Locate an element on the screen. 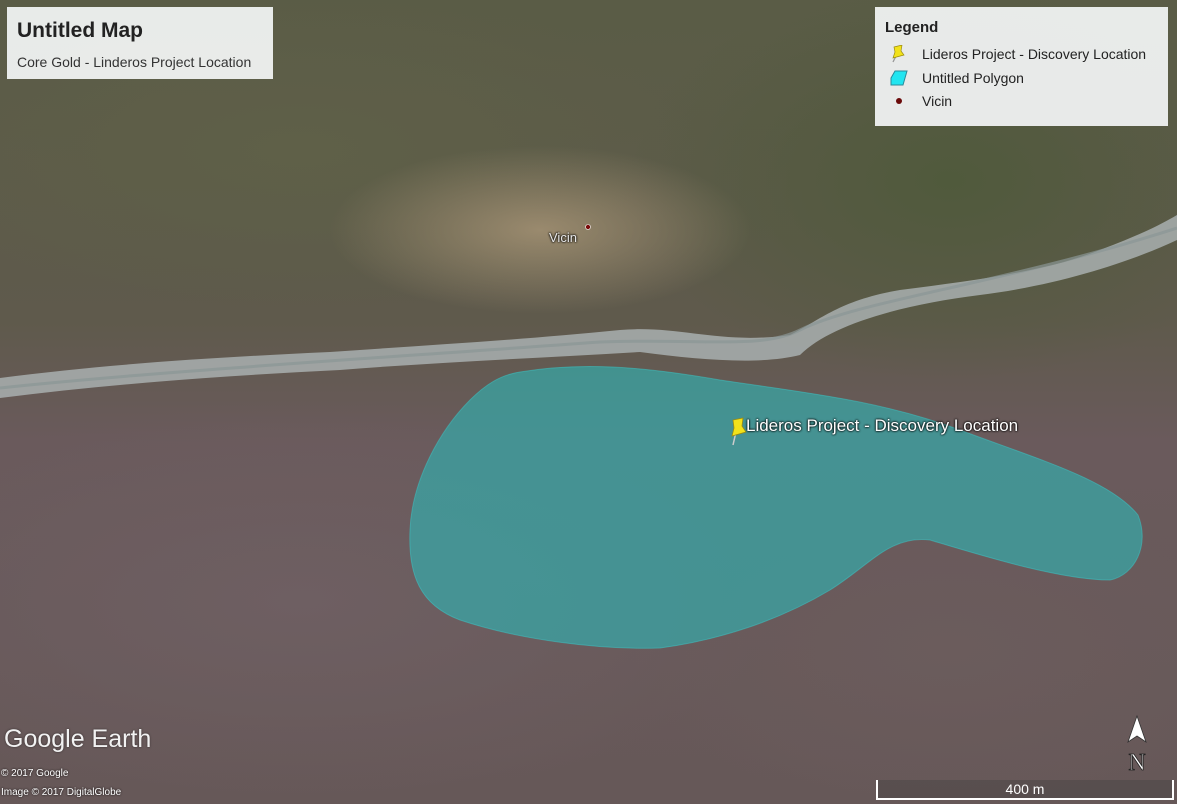 This screenshot has height=804, width=1177. scale-label: 400 m is located at coordinates (1025, 789).